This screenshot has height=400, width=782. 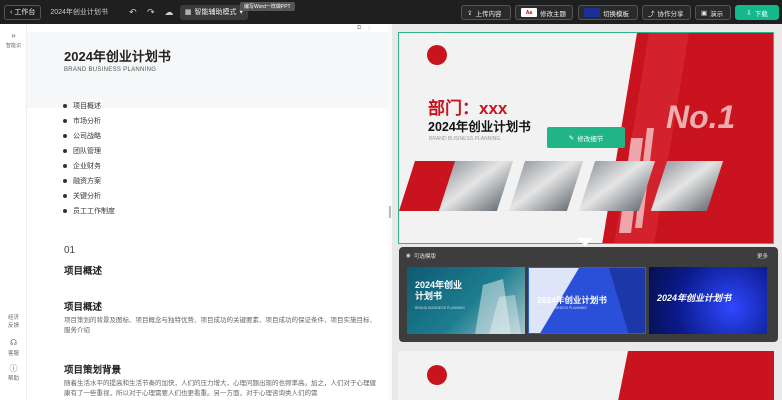 I want to click on share-icon: ⤴, so click(x=651, y=14).